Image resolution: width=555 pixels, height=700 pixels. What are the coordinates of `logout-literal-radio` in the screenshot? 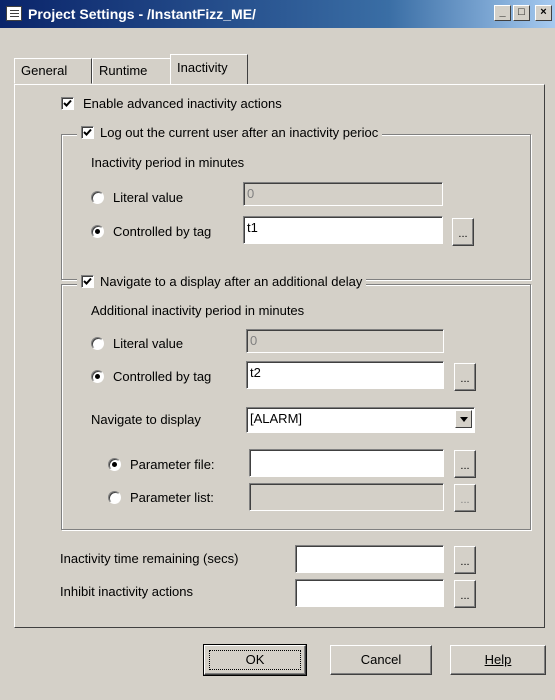 It's located at (97, 197).